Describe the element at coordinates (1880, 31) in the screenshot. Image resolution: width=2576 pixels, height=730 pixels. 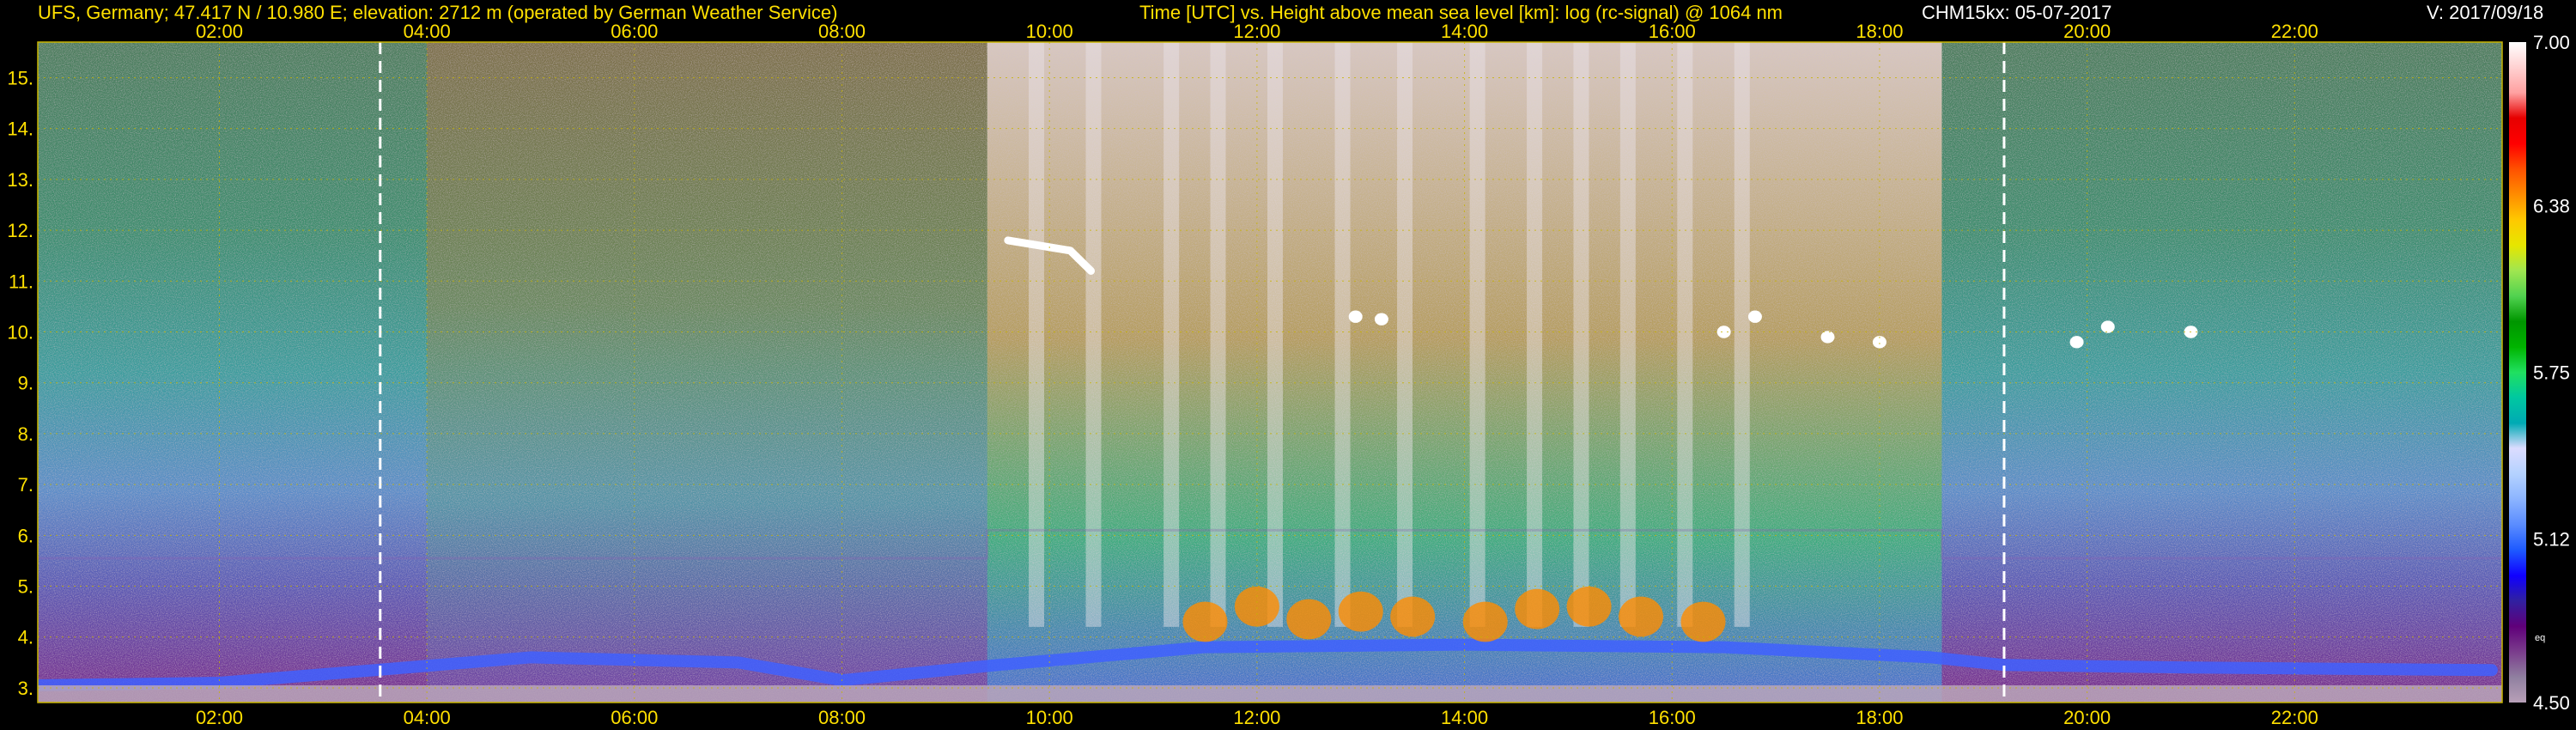
I see `x-tick-label-top: 18:00` at that location.